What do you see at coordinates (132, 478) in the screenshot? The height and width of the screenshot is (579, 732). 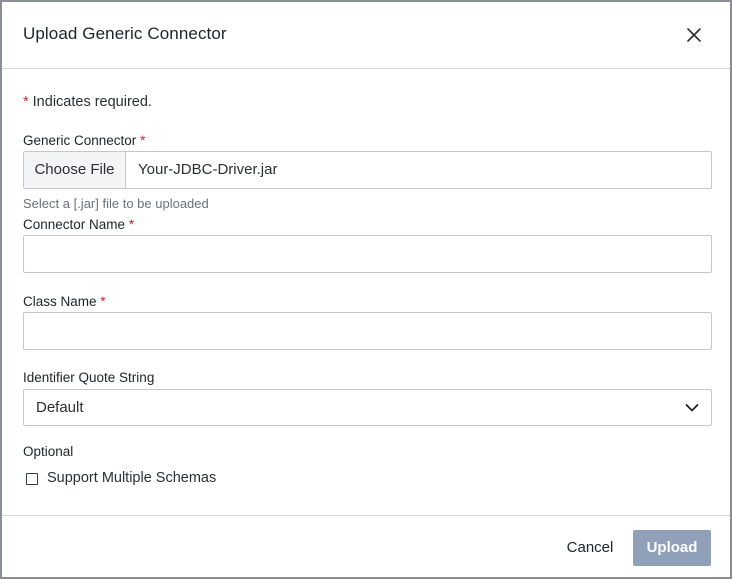 I see `support-multiple-schemas-label: Support Multiple Schemas` at bounding box center [132, 478].